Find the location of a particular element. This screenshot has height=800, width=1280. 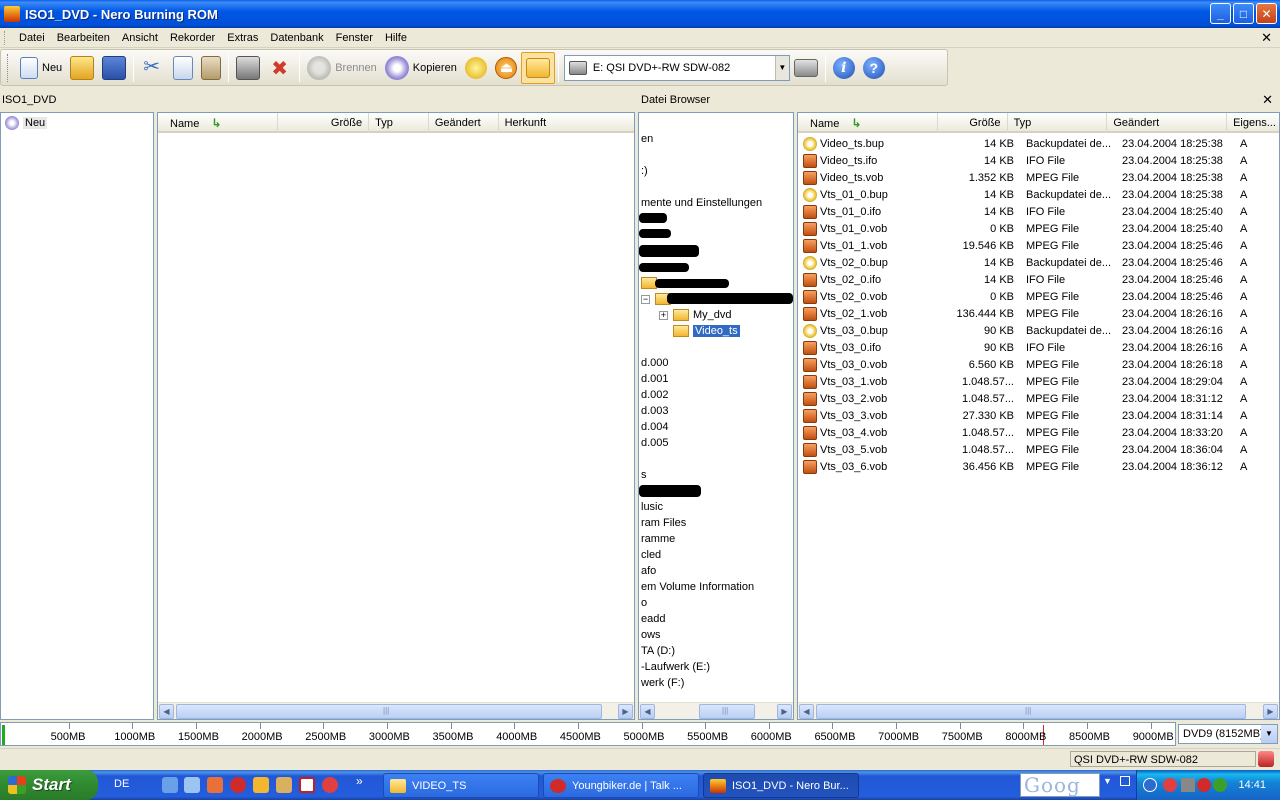

quick-launch-app-icon is located at coordinates (215, 785).